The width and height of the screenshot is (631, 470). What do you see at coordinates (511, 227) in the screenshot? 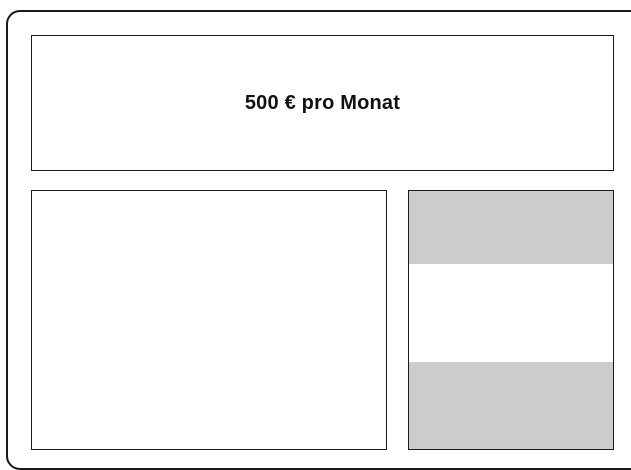
I see `sidebar-placeholder-top` at bounding box center [511, 227].